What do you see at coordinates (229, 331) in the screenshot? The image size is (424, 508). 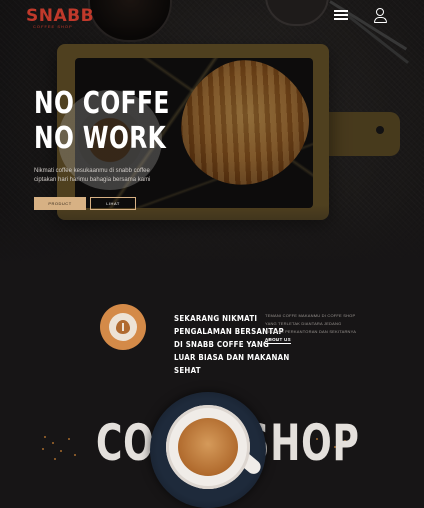 I see `about-heading-line: PENGALAMAN BERSANTAP` at bounding box center [229, 331].